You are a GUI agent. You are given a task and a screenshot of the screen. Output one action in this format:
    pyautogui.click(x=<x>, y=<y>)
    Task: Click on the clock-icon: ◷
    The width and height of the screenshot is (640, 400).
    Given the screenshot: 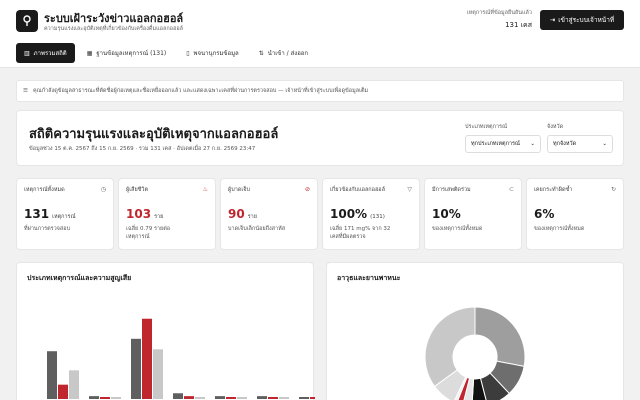 What is the action you would take?
    pyautogui.click(x=103, y=189)
    